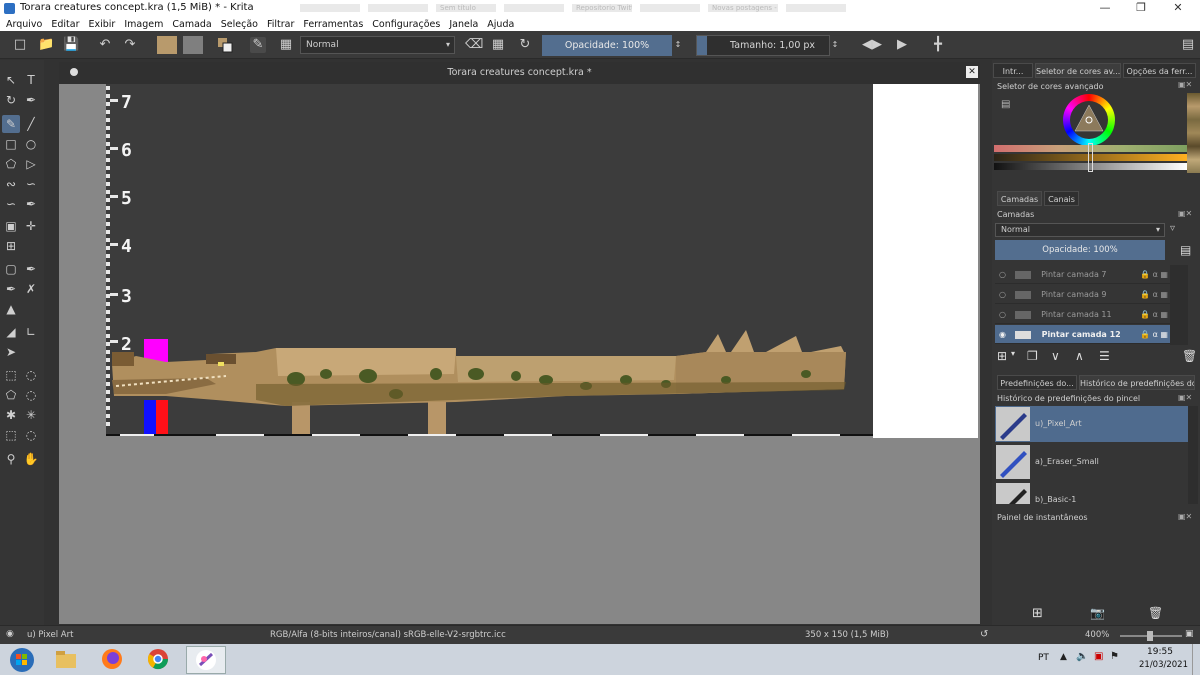 The width and height of the screenshot is (1200, 675). Describe the element at coordinates (872, 45) in the screenshot. I see `mirror-horizontal-icon: ◀▶` at that location.